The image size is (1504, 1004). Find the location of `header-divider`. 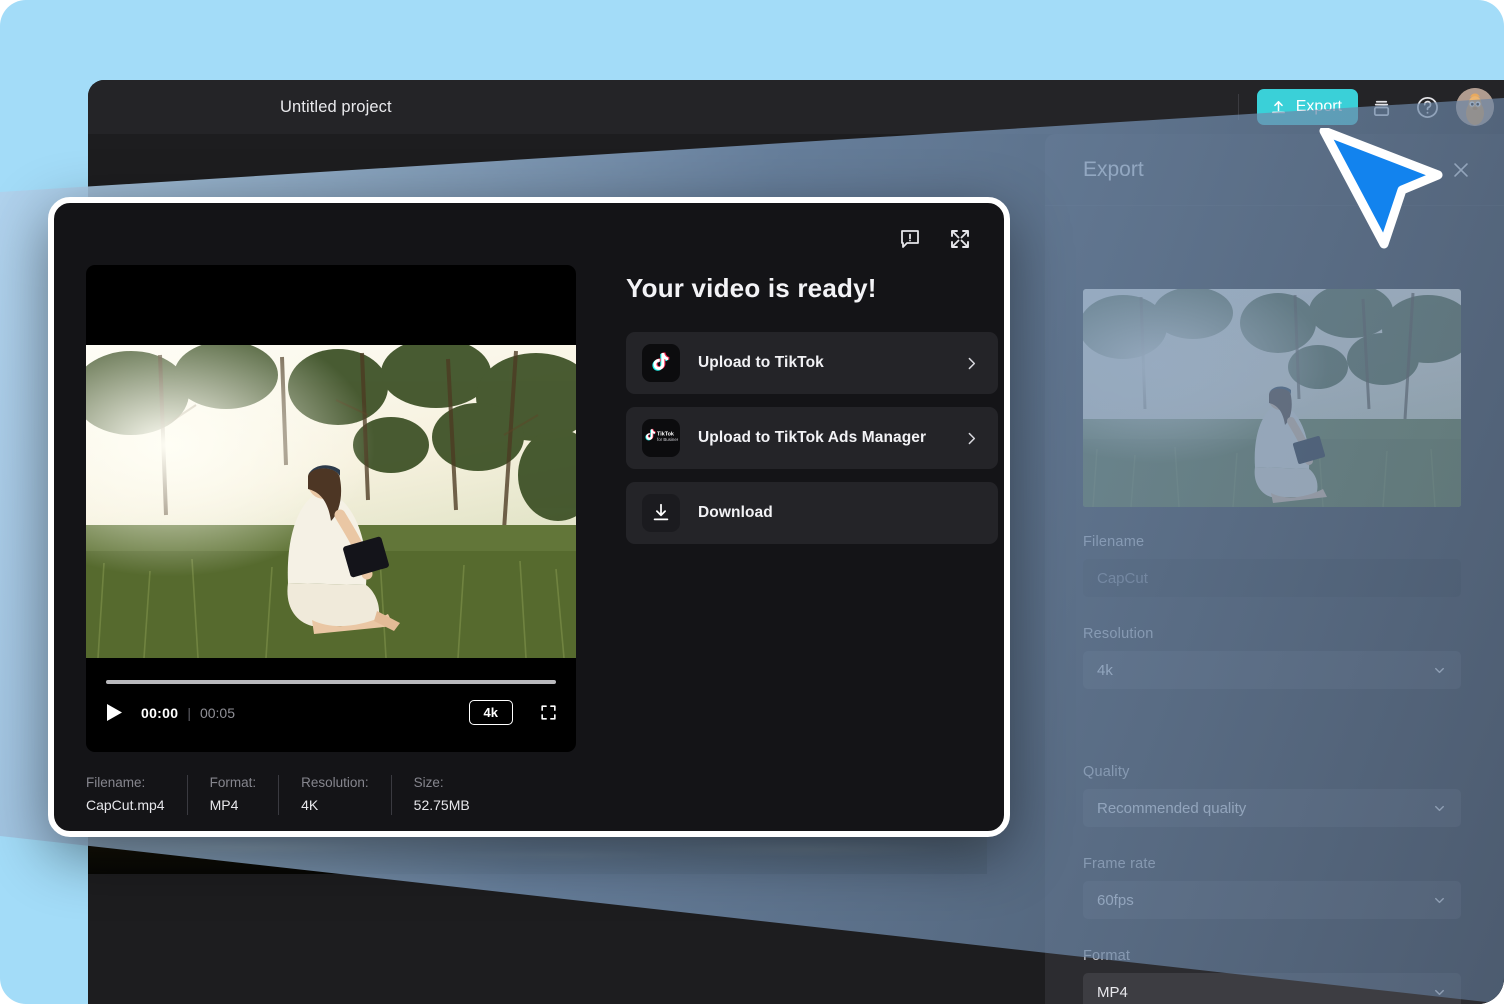

header-divider is located at coordinates (1238, 107).